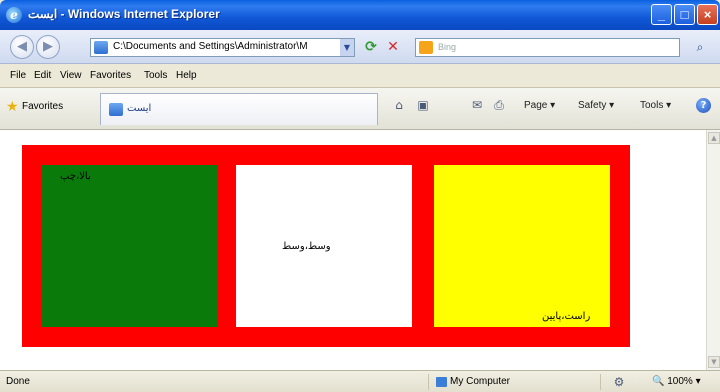 The height and width of the screenshot is (392, 720). I want to click on green-panel-text: بالا،چپ, so click(75, 176).